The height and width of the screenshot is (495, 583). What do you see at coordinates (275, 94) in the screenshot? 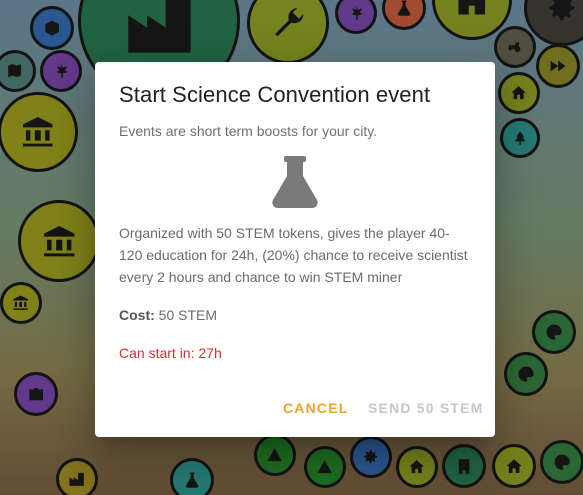
I see `dialog-title: Start Science Convention event` at bounding box center [275, 94].